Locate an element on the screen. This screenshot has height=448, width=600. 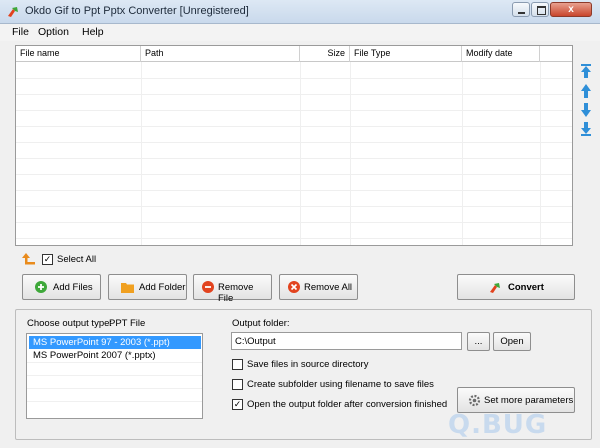
add-folder-label: Add Folder is located at coordinates (162, 287).